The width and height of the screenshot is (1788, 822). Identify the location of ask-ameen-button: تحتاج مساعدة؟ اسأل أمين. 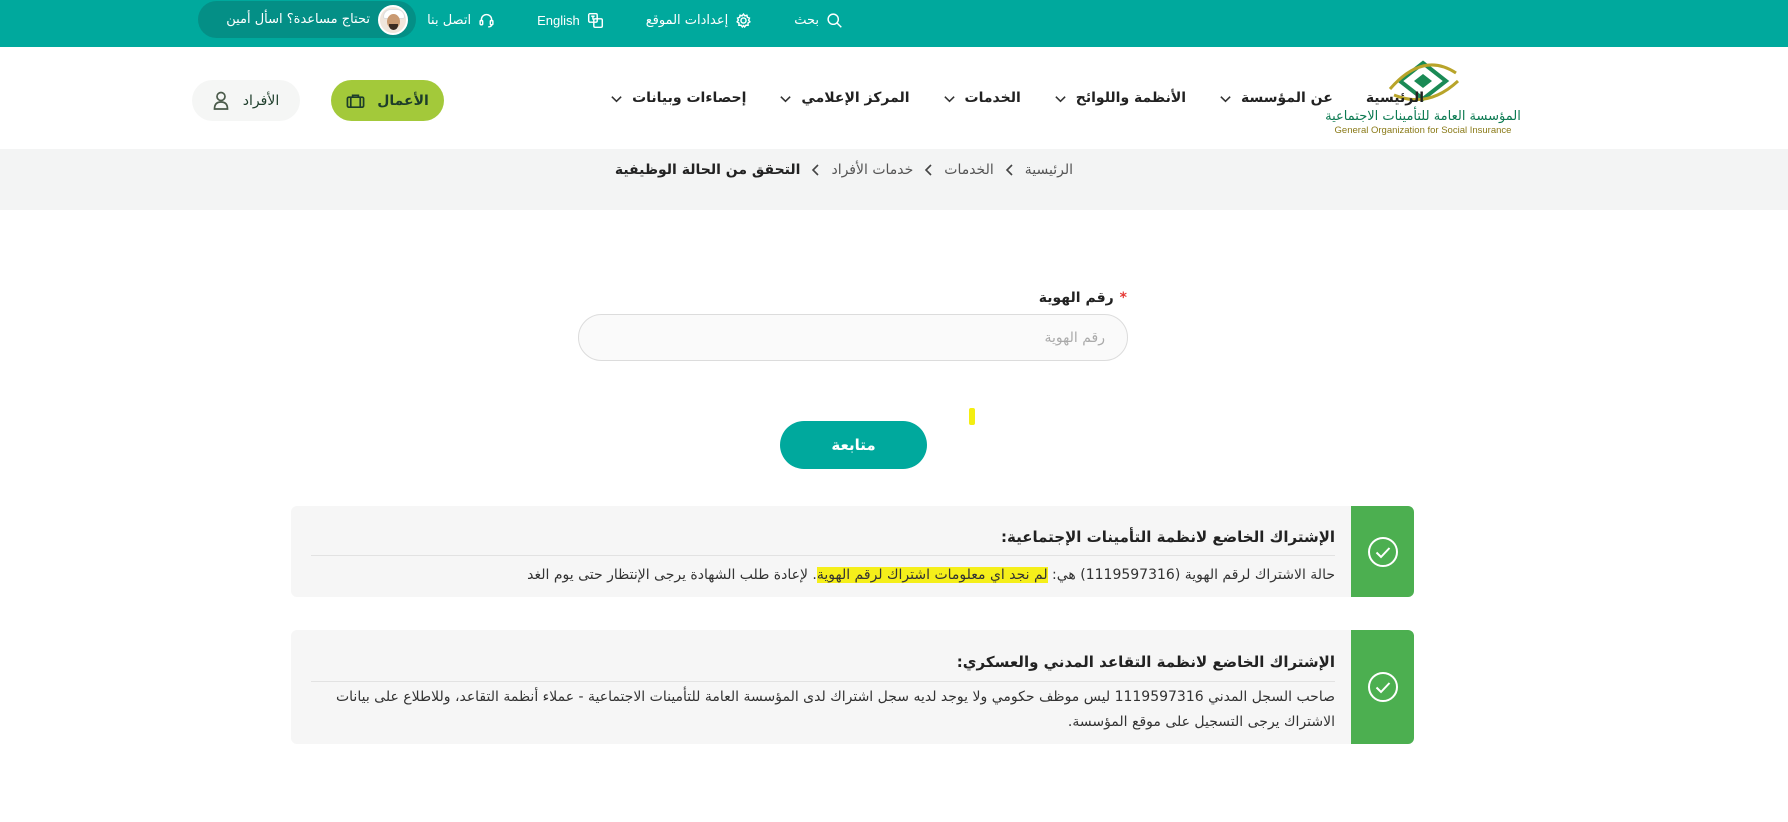
(307, 19).